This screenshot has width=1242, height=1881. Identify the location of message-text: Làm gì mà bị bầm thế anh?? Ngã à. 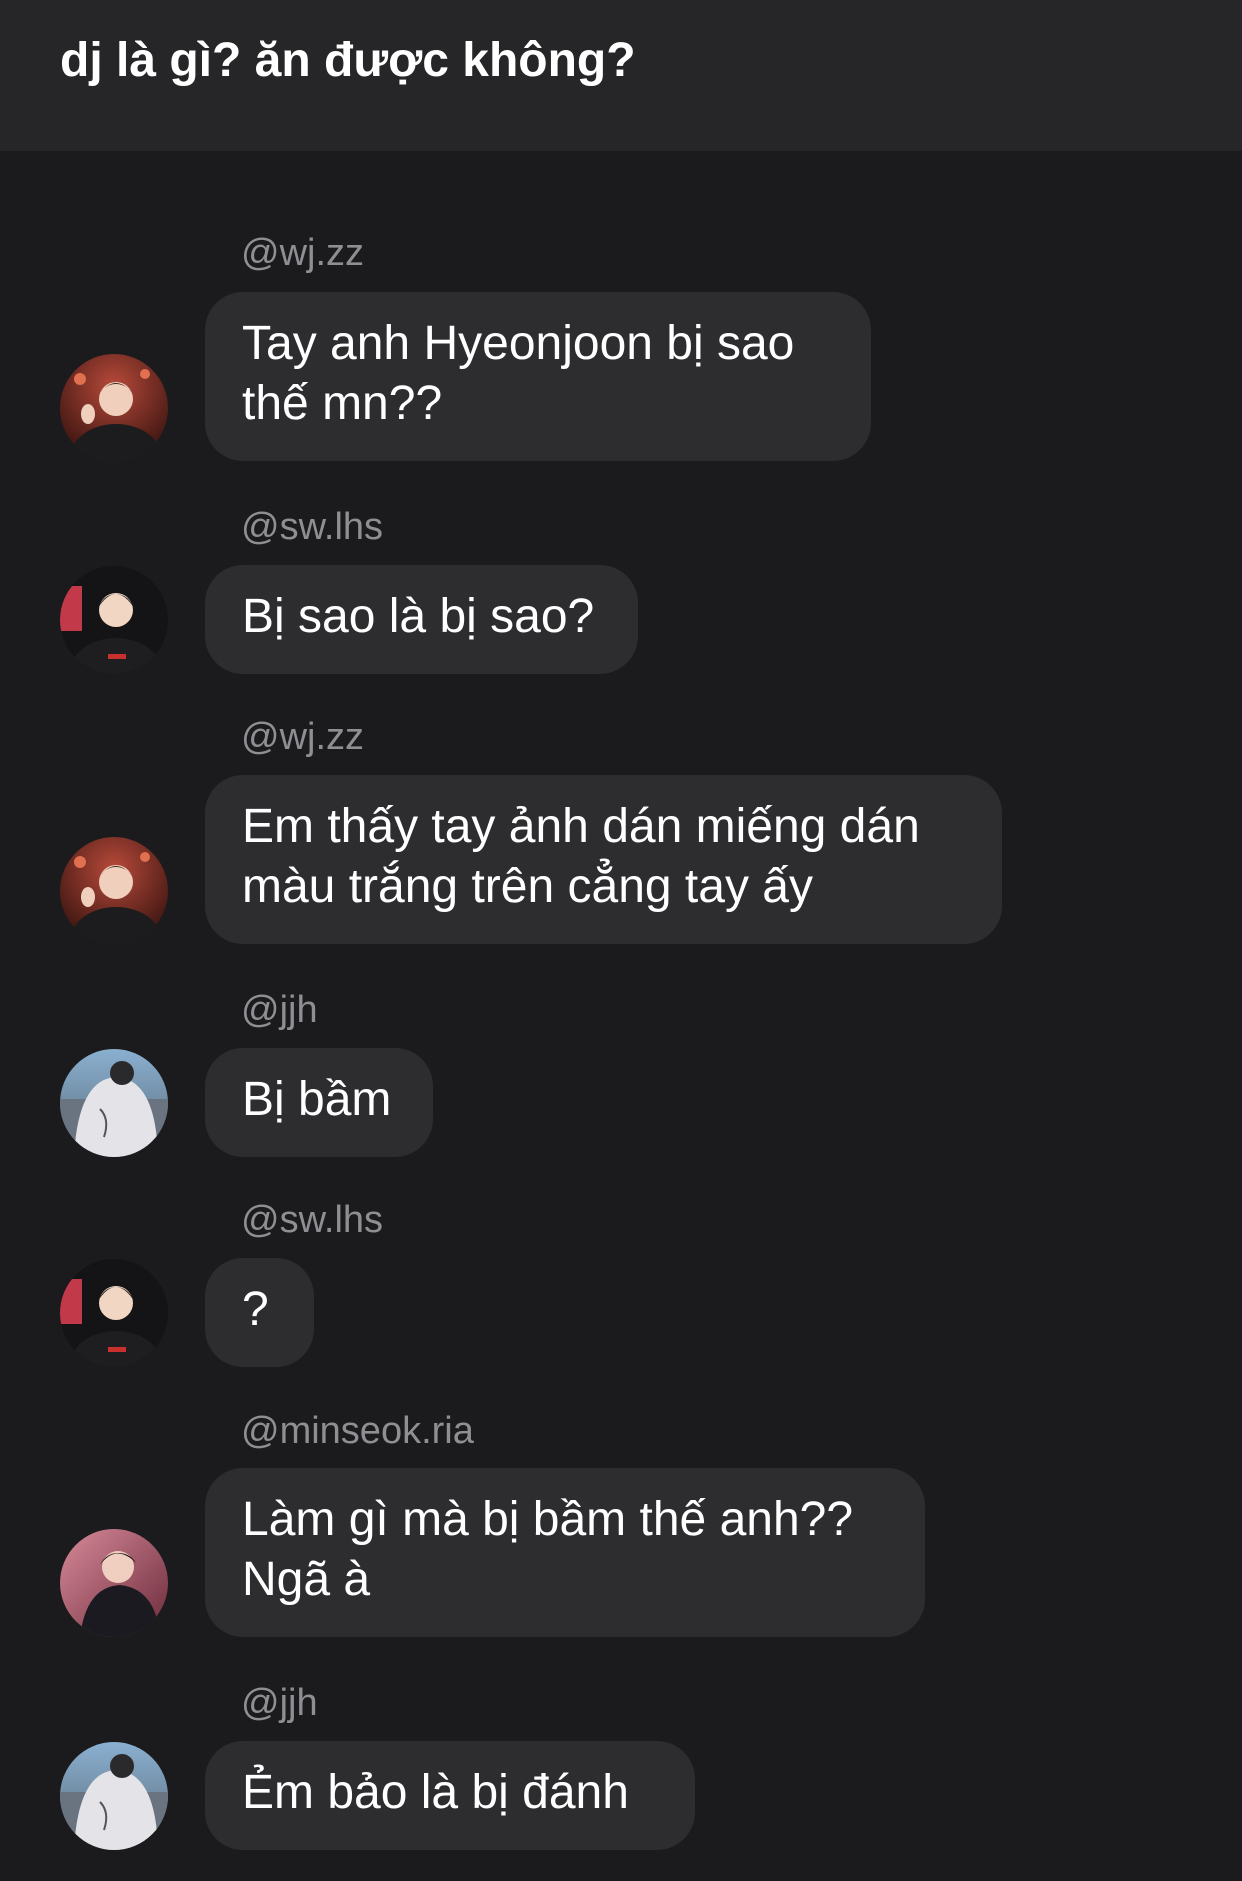
(548, 1549).